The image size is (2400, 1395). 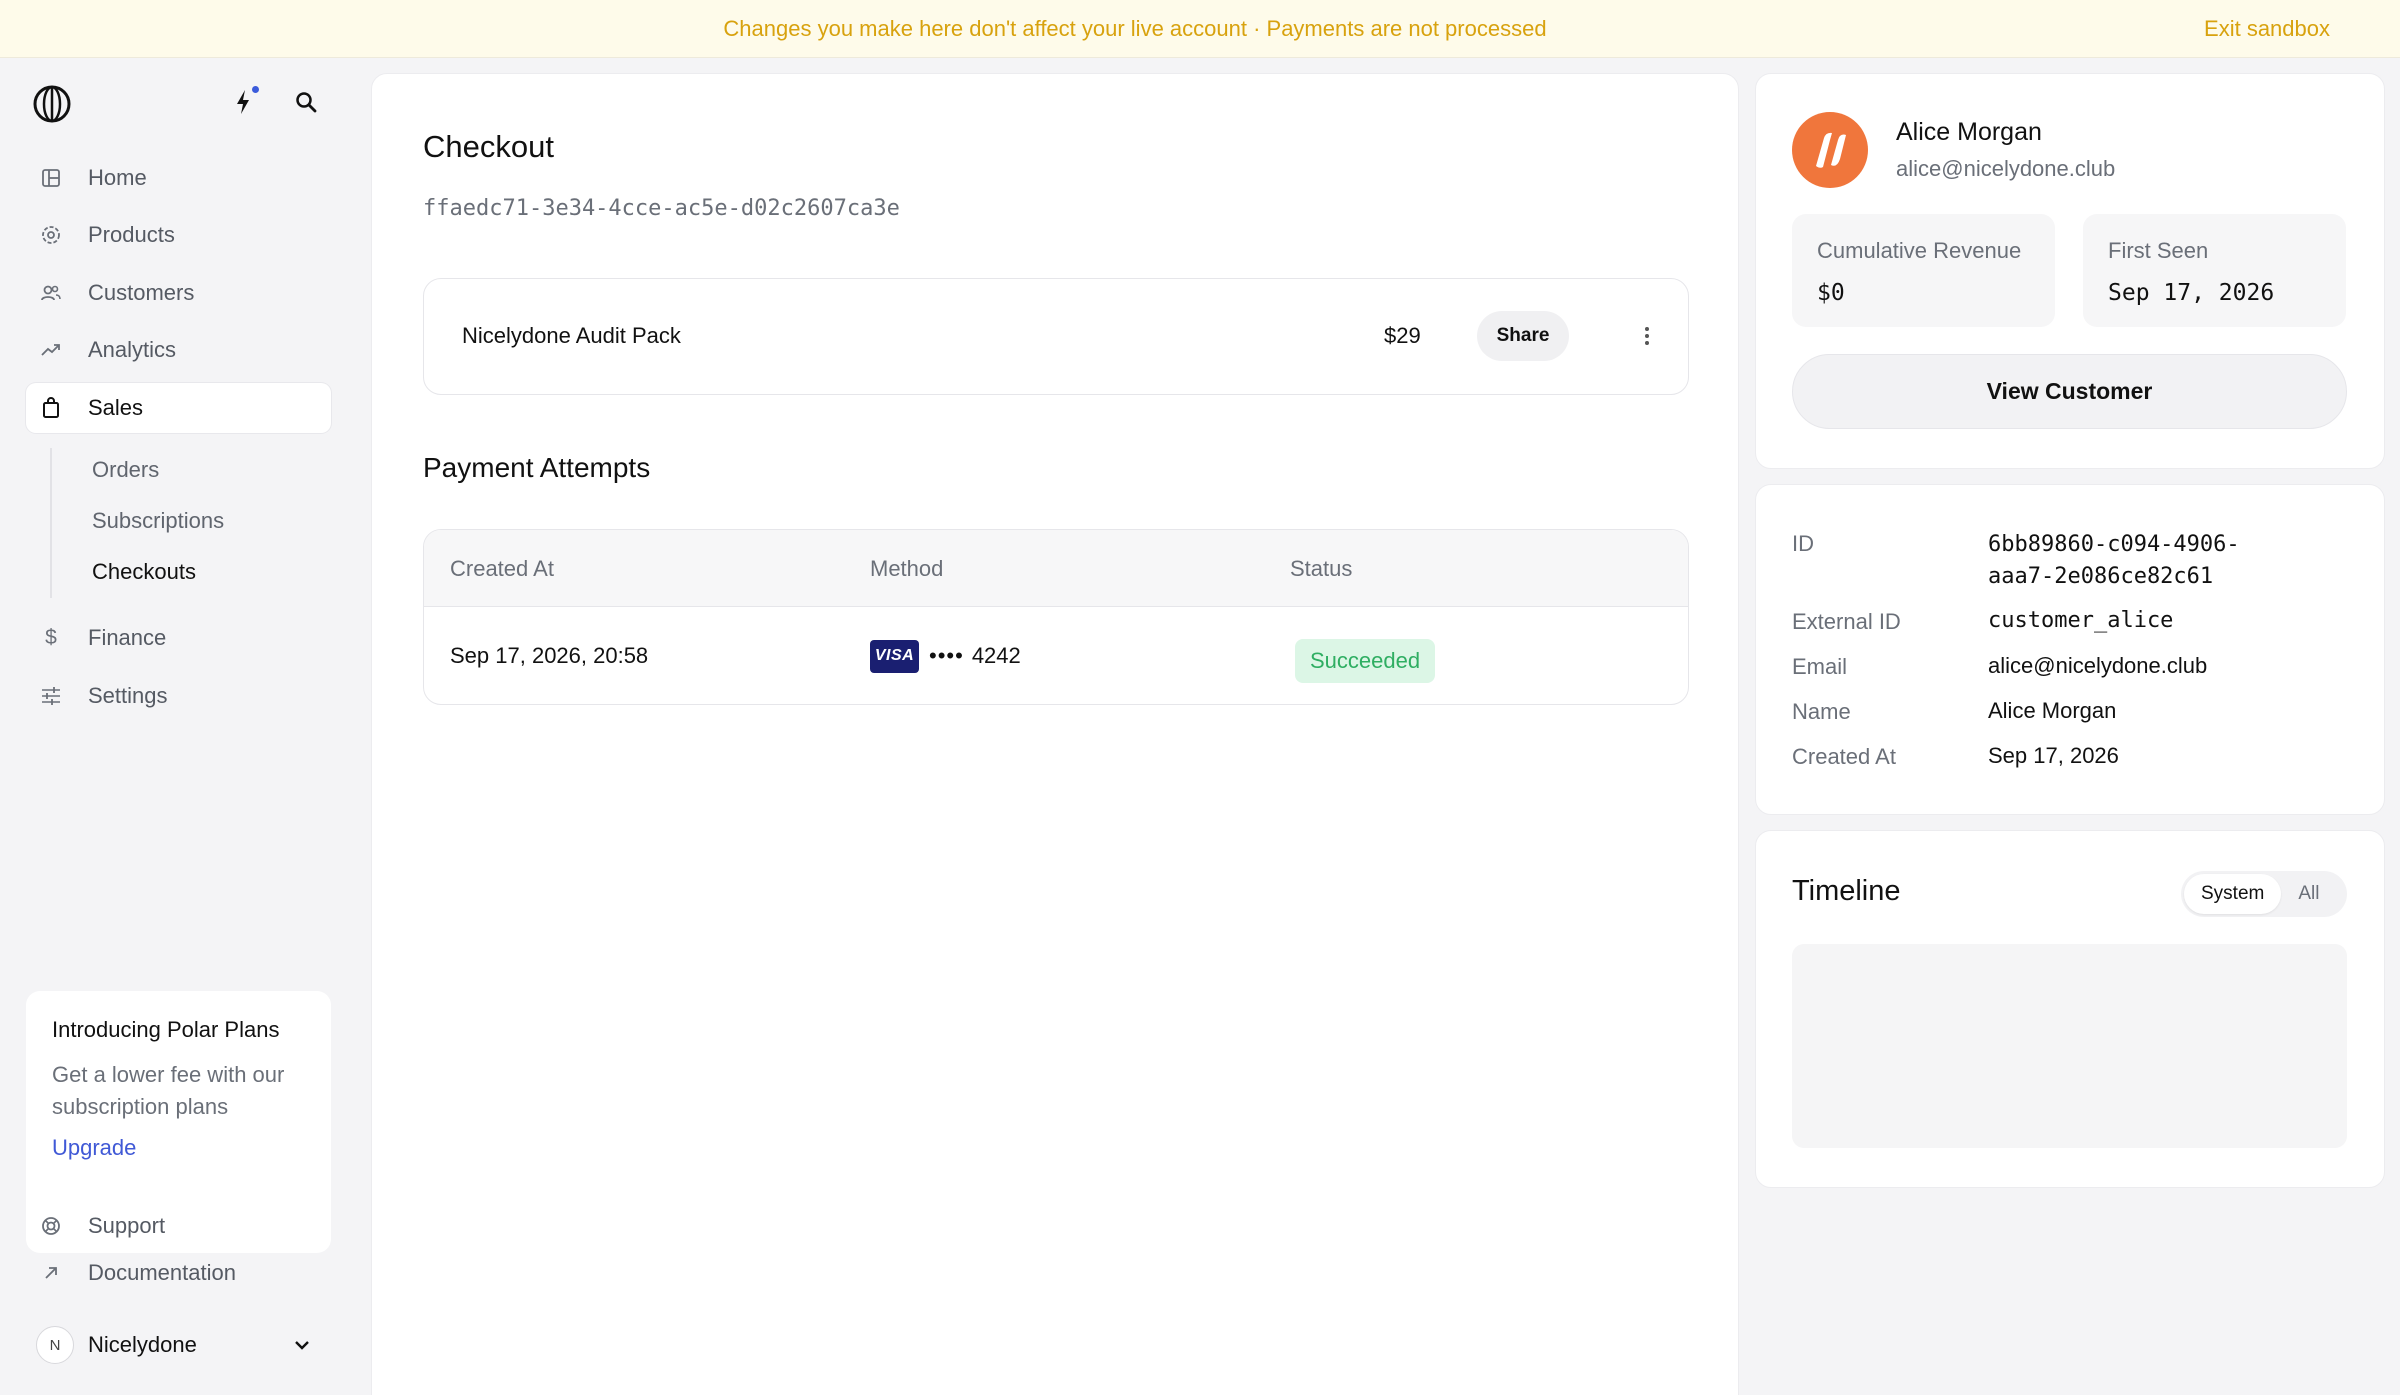 What do you see at coordinates (51, 696) in the screenshot?
I see `settings-icon` at bounding box center [51, 696].